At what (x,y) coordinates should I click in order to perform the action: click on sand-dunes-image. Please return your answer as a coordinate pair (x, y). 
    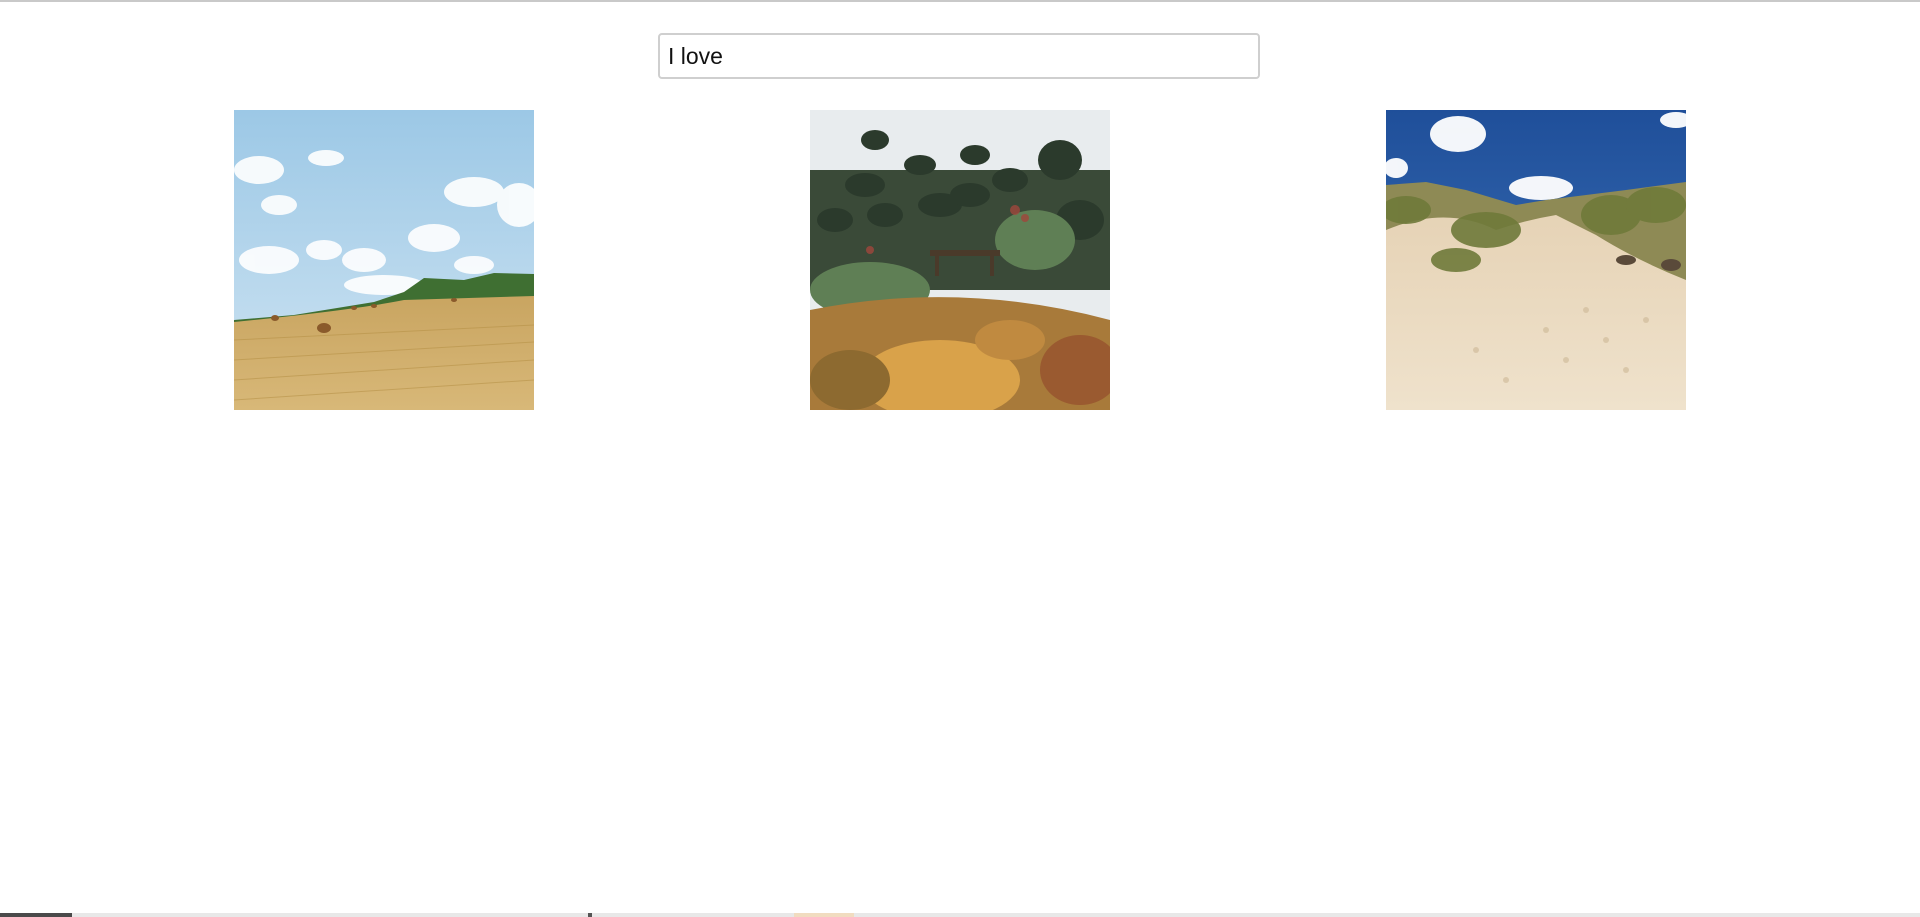
    Looking at the image, I should click on (1536, 260).